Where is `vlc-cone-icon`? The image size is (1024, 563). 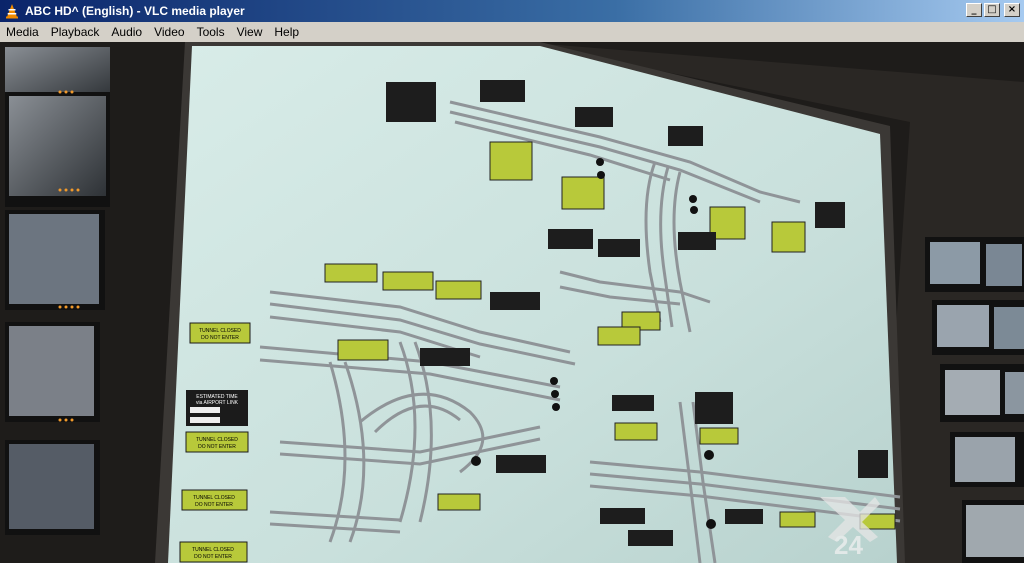 vlc-cone-icon is located at coordinates (12, 11).